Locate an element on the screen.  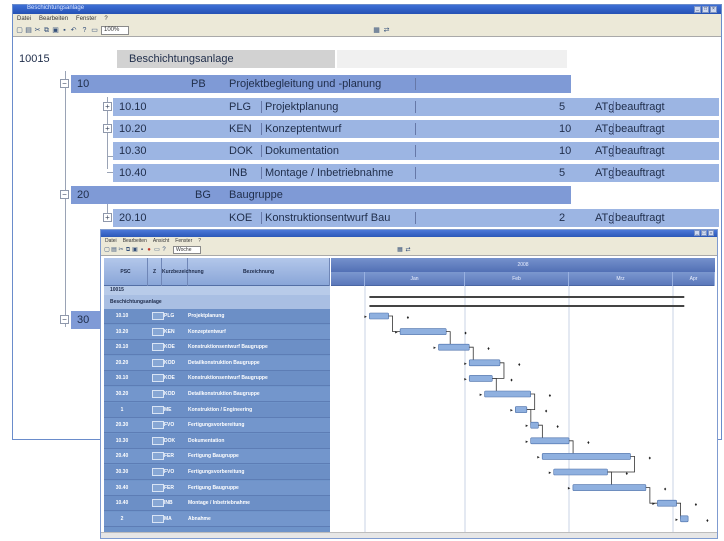
col-header-flag: Z is located at coordinates (155, 272).